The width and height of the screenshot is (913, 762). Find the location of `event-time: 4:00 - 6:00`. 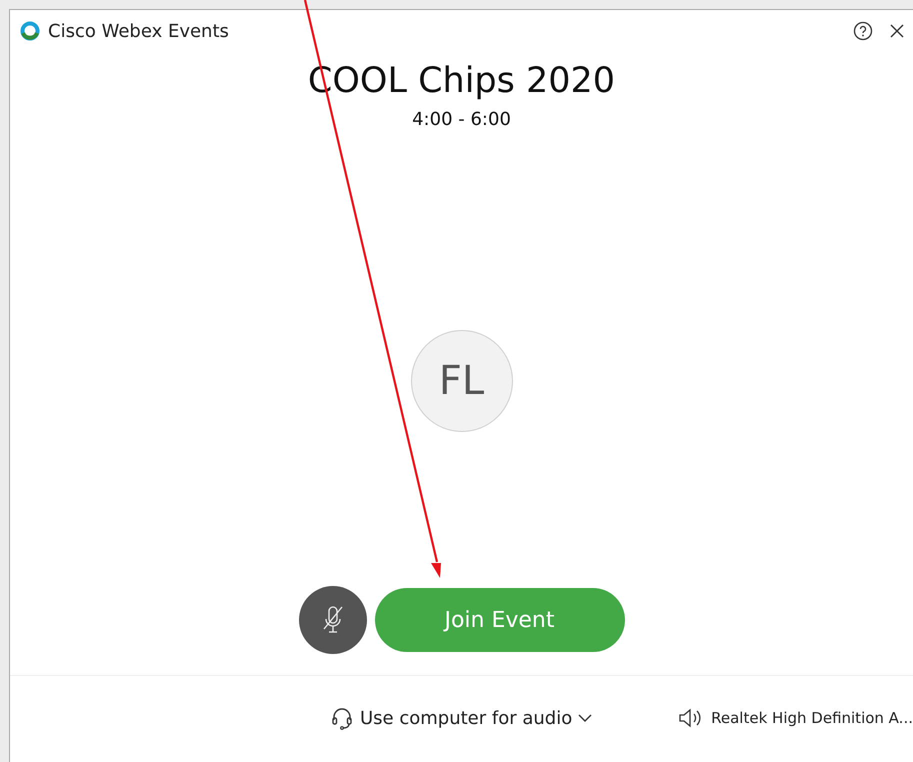

event-time: 4:00 - 6:00 is located at coordinates (461, 120).